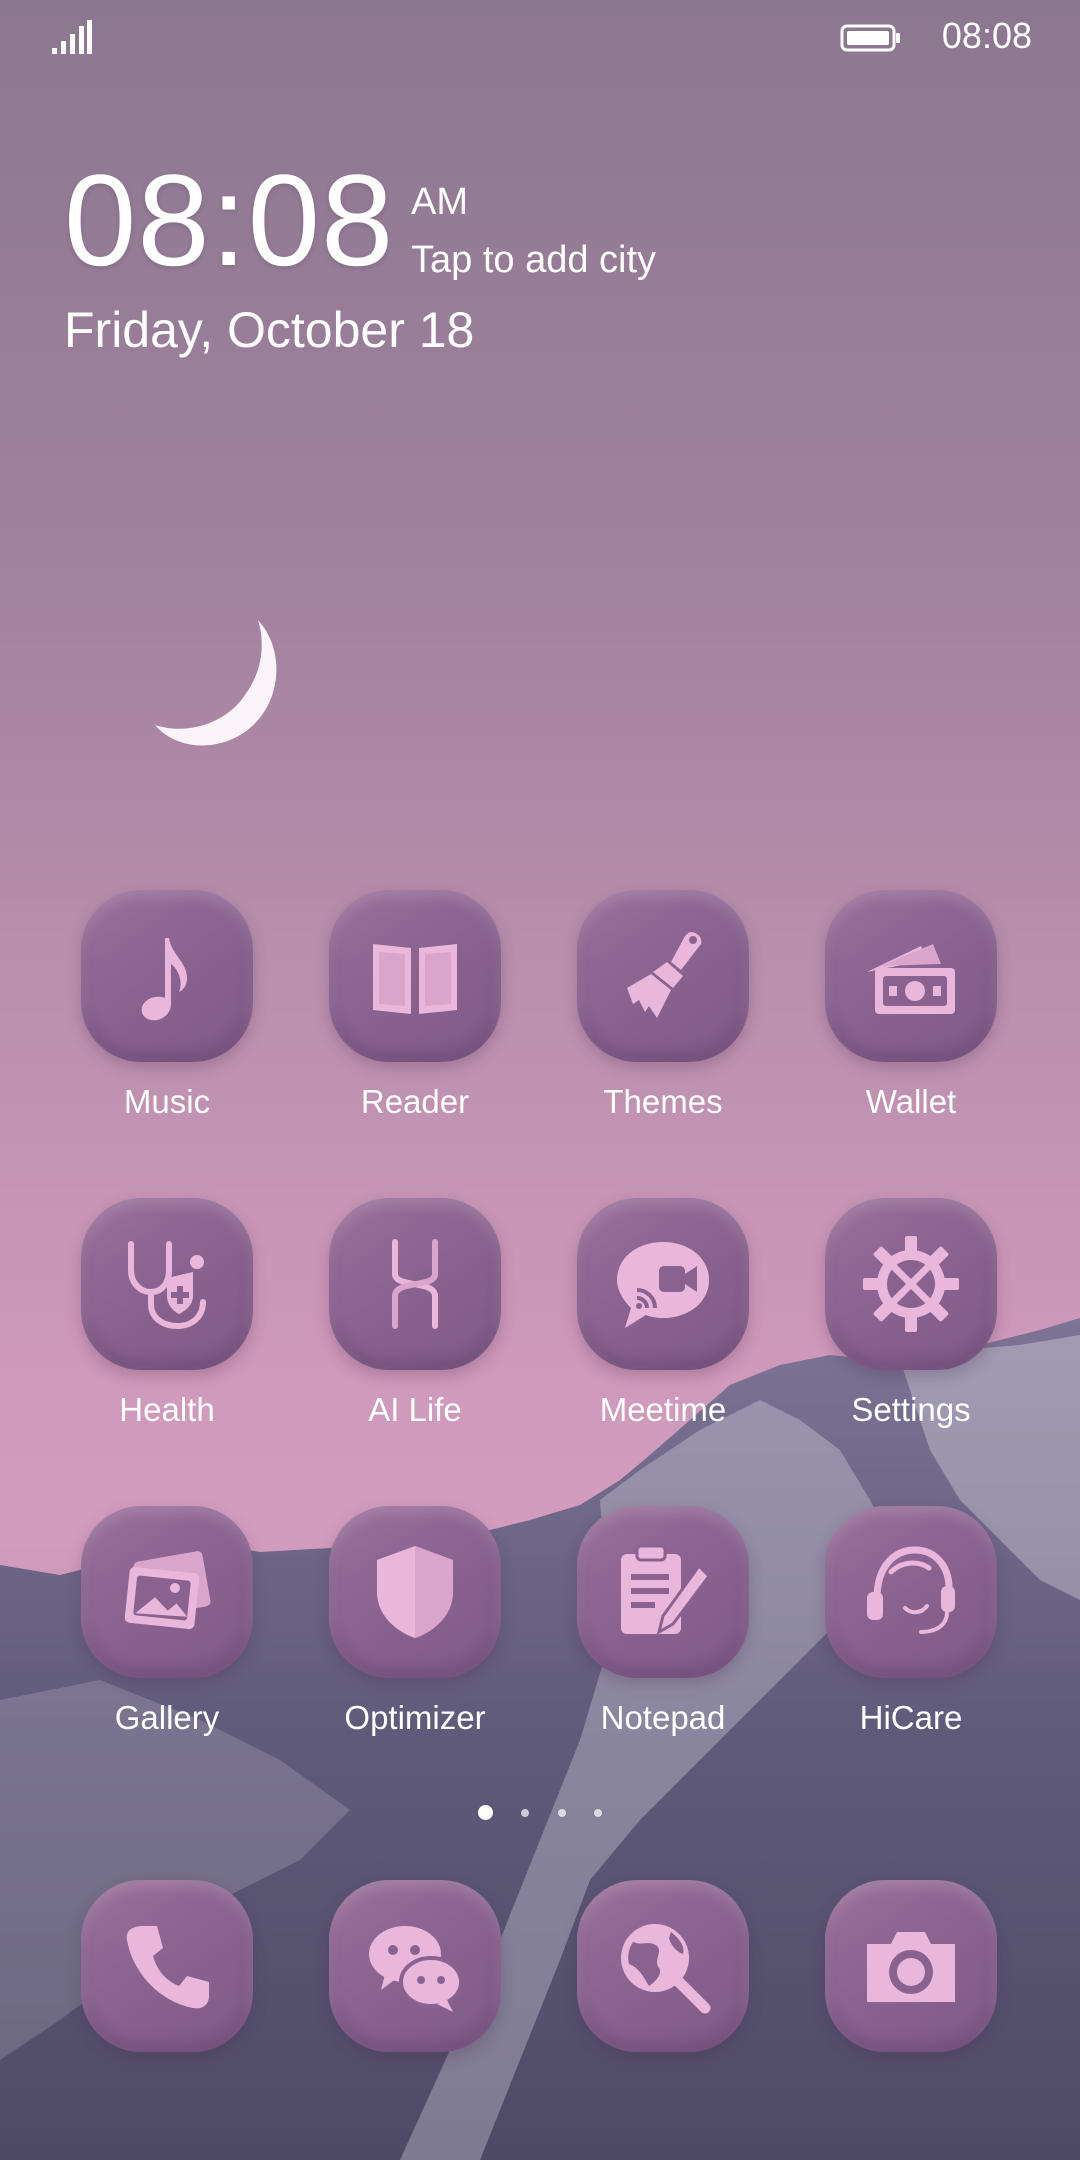 This screenshot has width=1080, height=2160. Describe the element at coordinates (540, 37) in the screenshot. I see `status-bar: 08:08` at that location.